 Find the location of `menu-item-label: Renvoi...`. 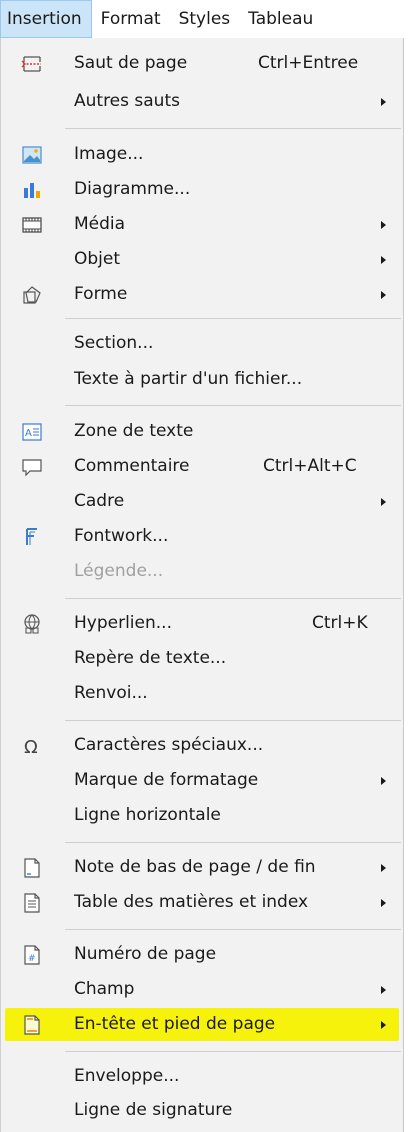

menu-item-label: Renvoi... is located at coordinates (111, 693).